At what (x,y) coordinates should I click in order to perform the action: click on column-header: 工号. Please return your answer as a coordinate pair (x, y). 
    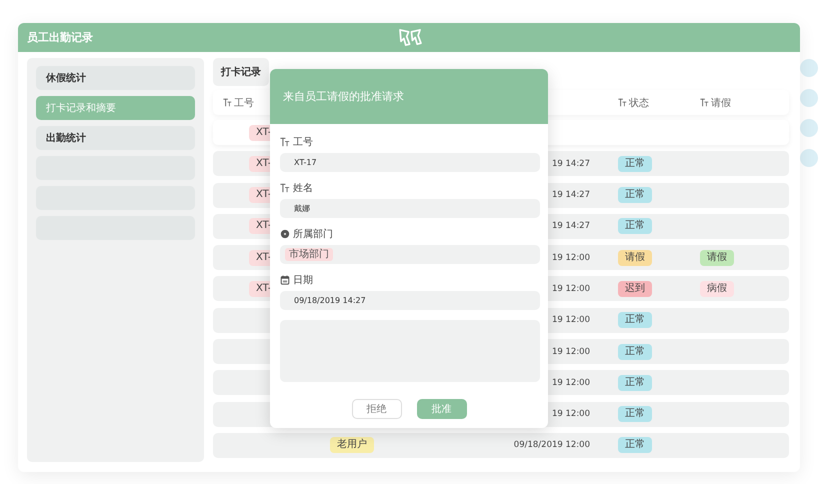
    Looking at the image, I should click on (244, 103).